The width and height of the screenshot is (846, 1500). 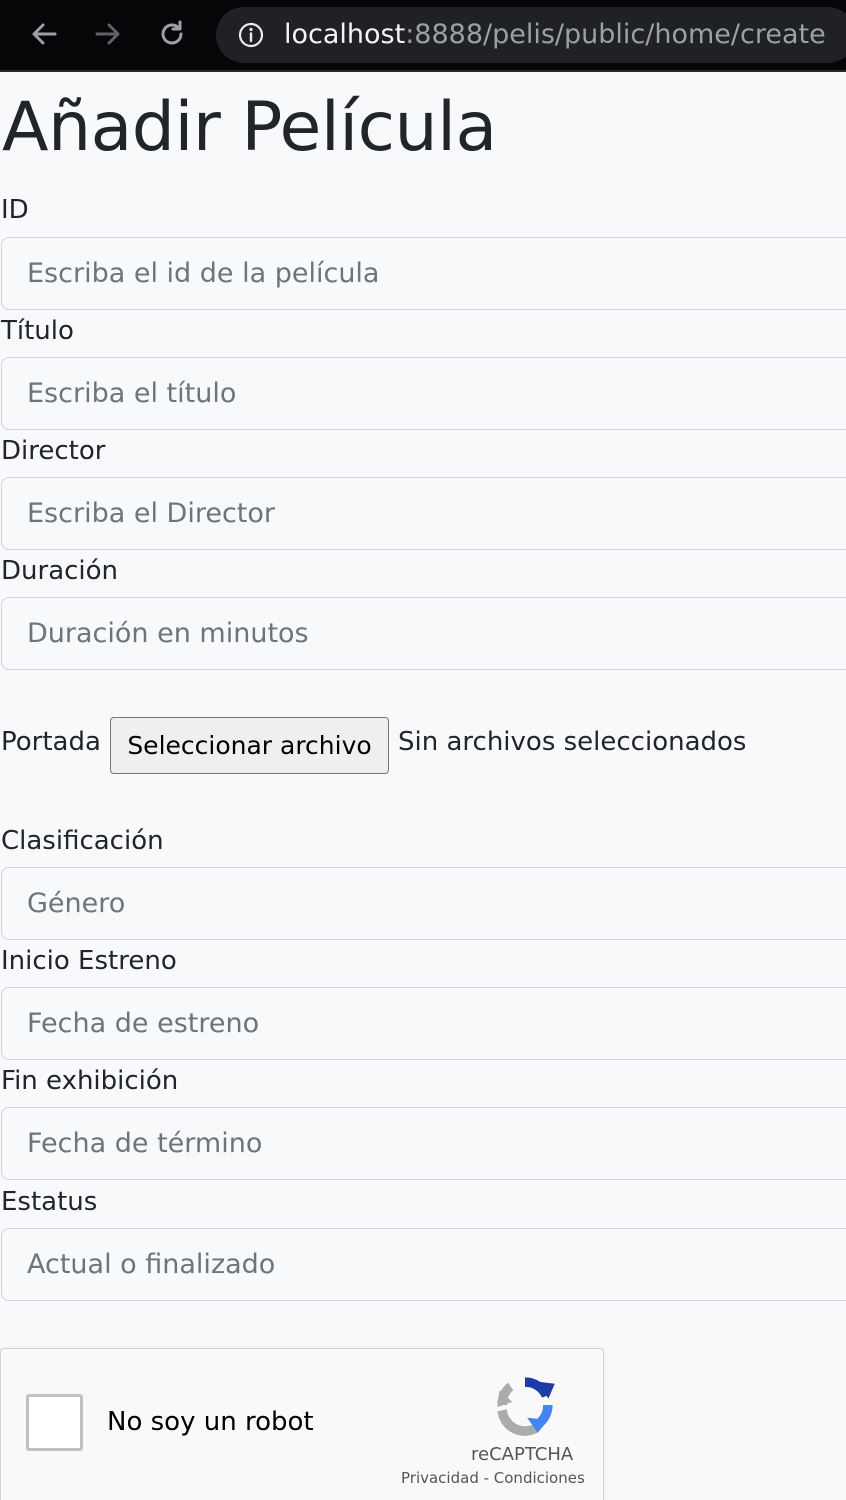 What do you see at coordinates (526, 1406) in the screenshot?
I see `recaptcha-logo-icon` at bounding box center [526, 1406].